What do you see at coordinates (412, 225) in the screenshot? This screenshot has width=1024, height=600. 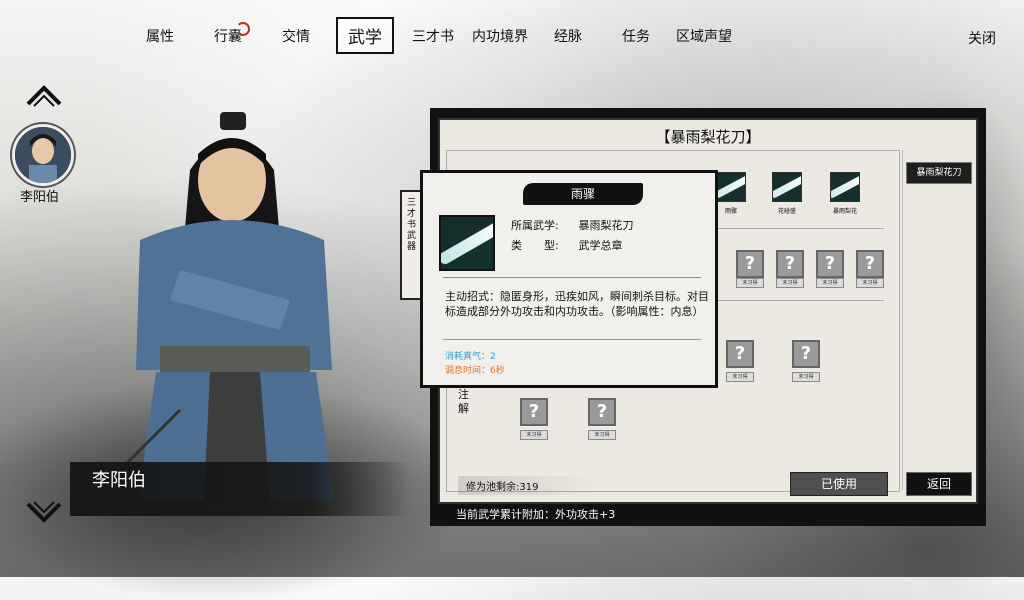 I see `side-tab-label: 三才书武器` at bounding box center [412, 225].